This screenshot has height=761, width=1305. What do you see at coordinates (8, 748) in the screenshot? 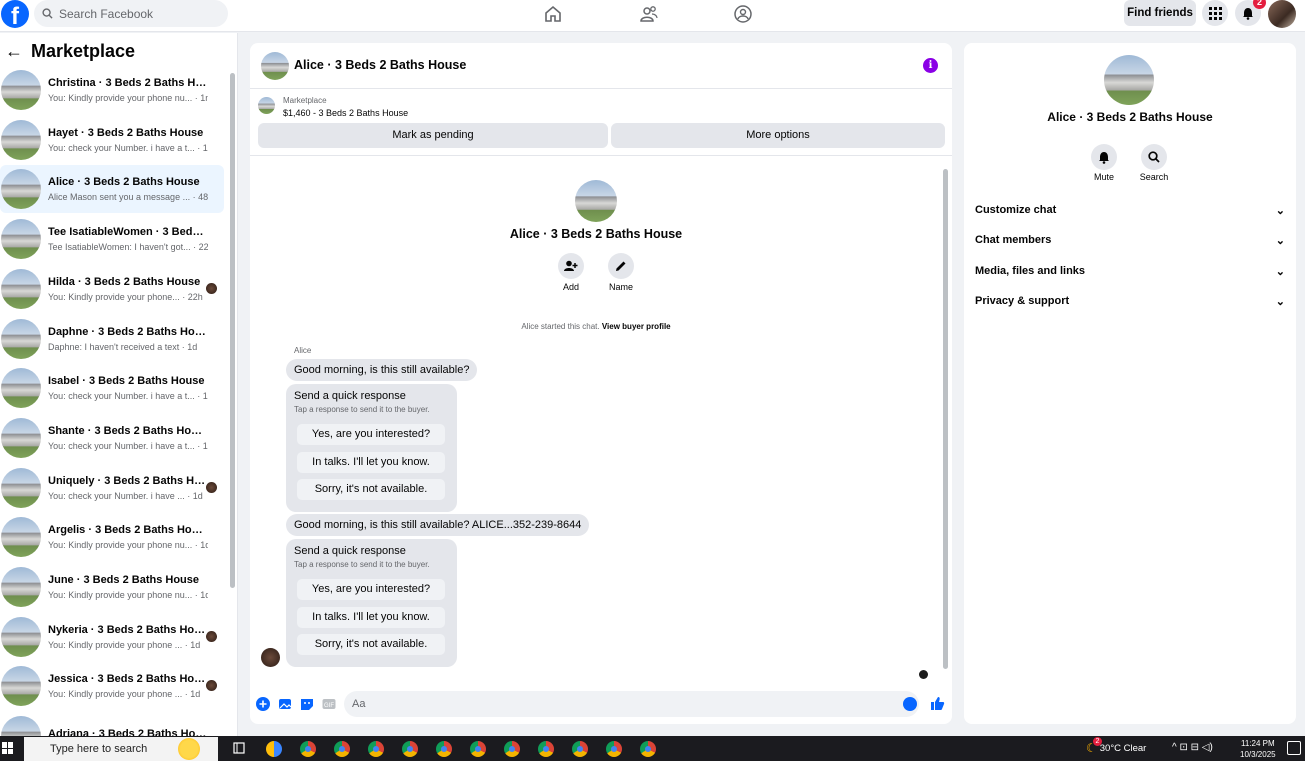
I see `windows-start-icon` at bounding box center [8, 748].